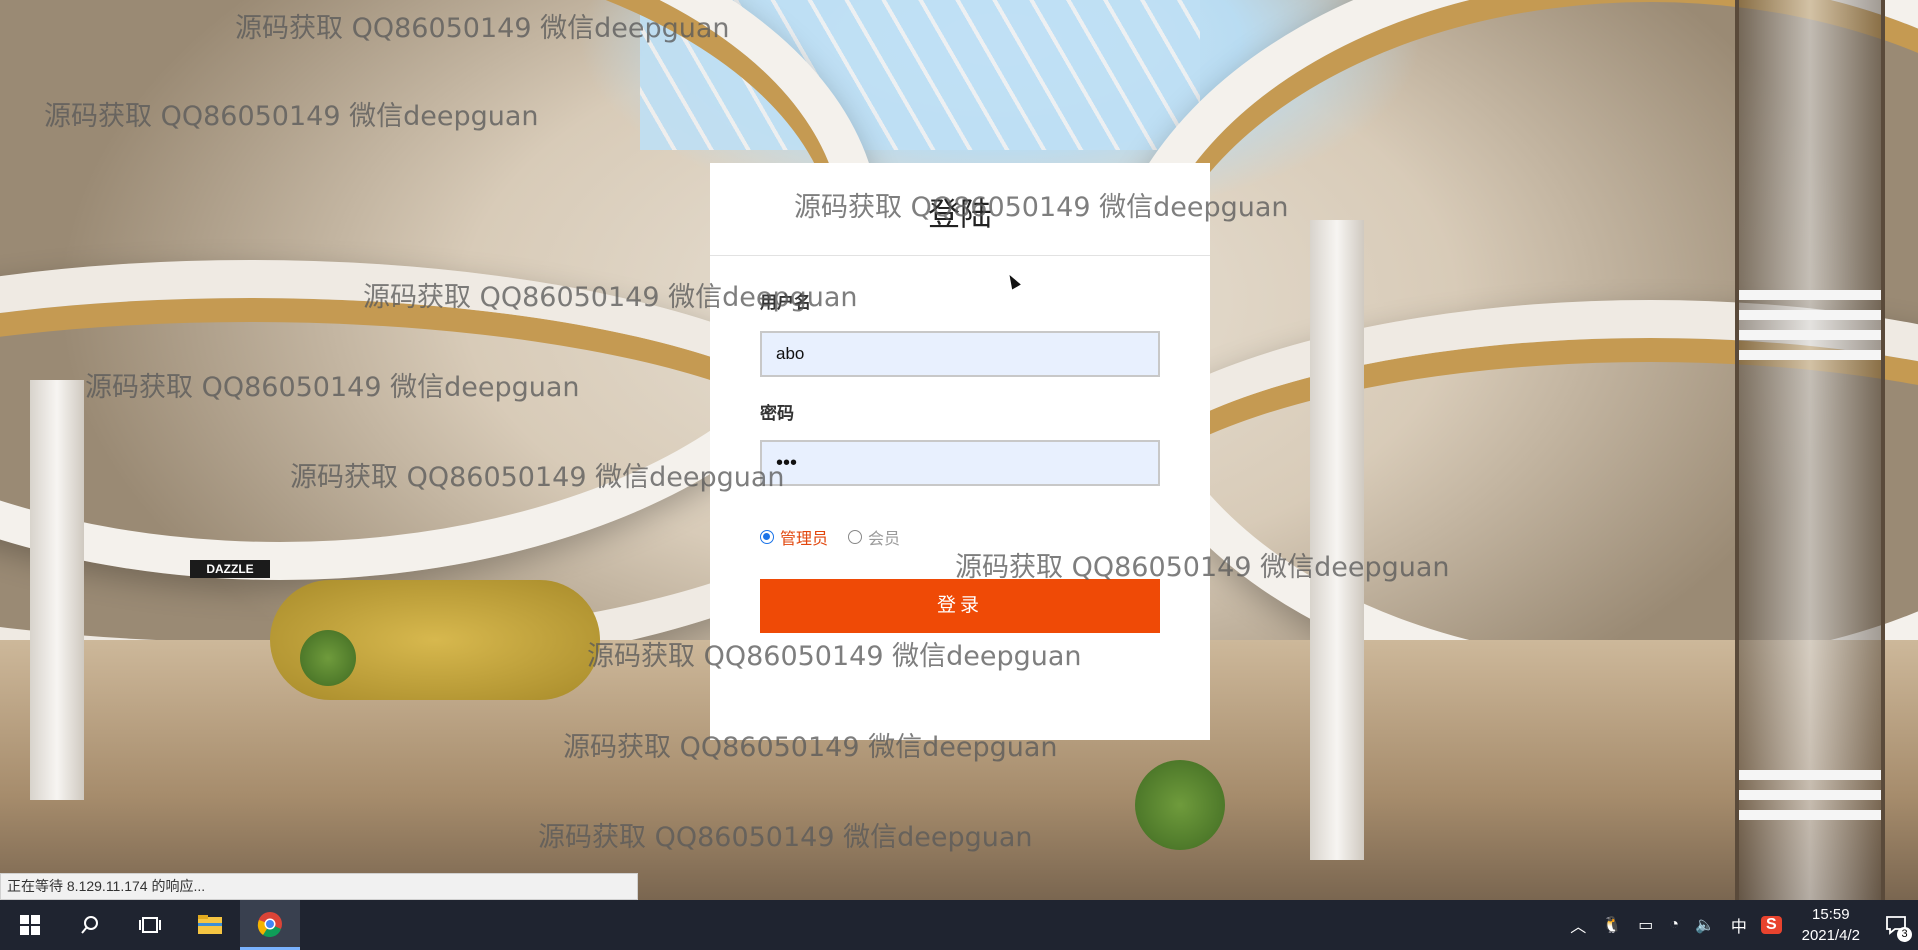  What do you see at coordinates (960, 354) in the screenshot?
I see `username-input: abo` at bounding box center [960, 354].